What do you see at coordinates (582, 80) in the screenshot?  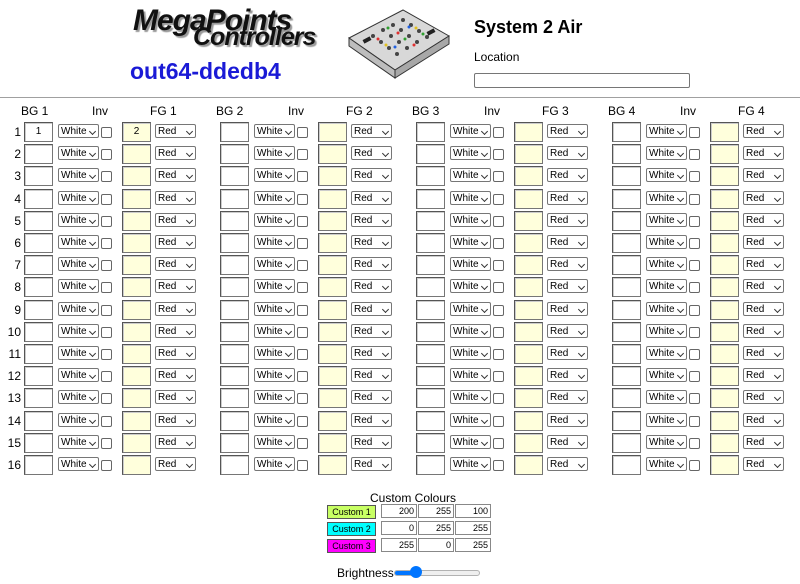 I see `location-input` at bounding box center [582, 80].